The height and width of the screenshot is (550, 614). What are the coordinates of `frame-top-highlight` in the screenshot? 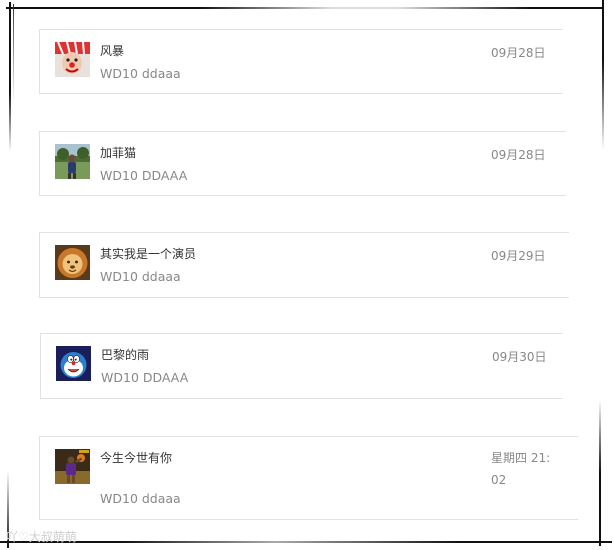 It's located at (365, 8).